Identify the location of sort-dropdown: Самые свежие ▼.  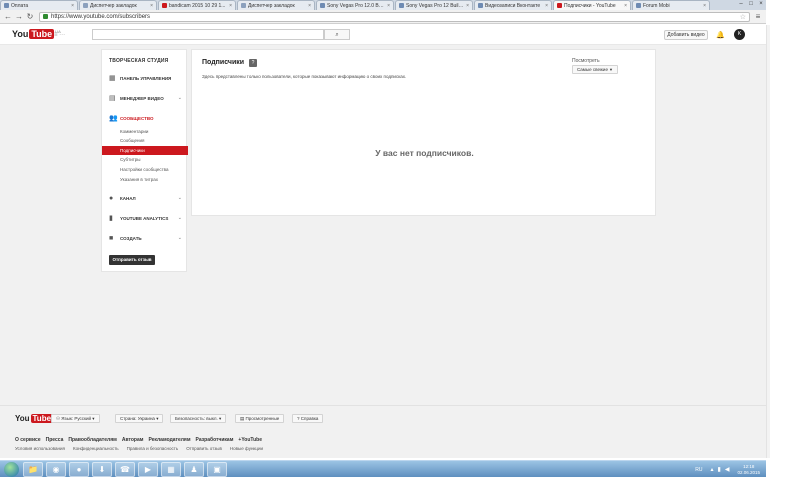
(595, 69).